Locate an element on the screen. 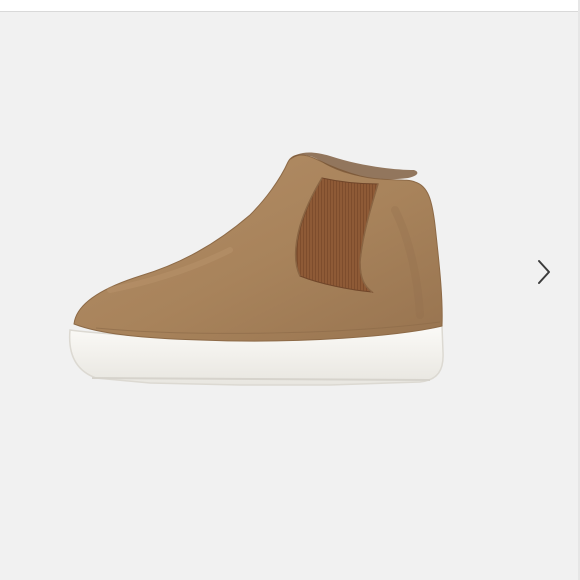 The image size is (580, 580). chevron-right-icon is located at coordinates (544, 272).